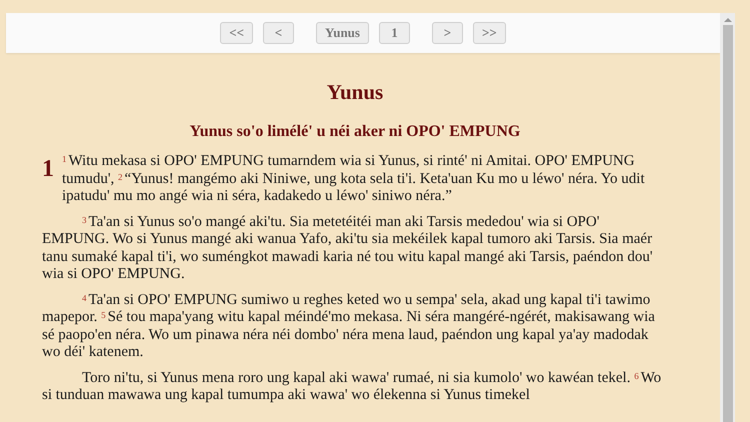 This screenshot has height=422, width=750. I want to click on nav-button: <, so click(278, 33).